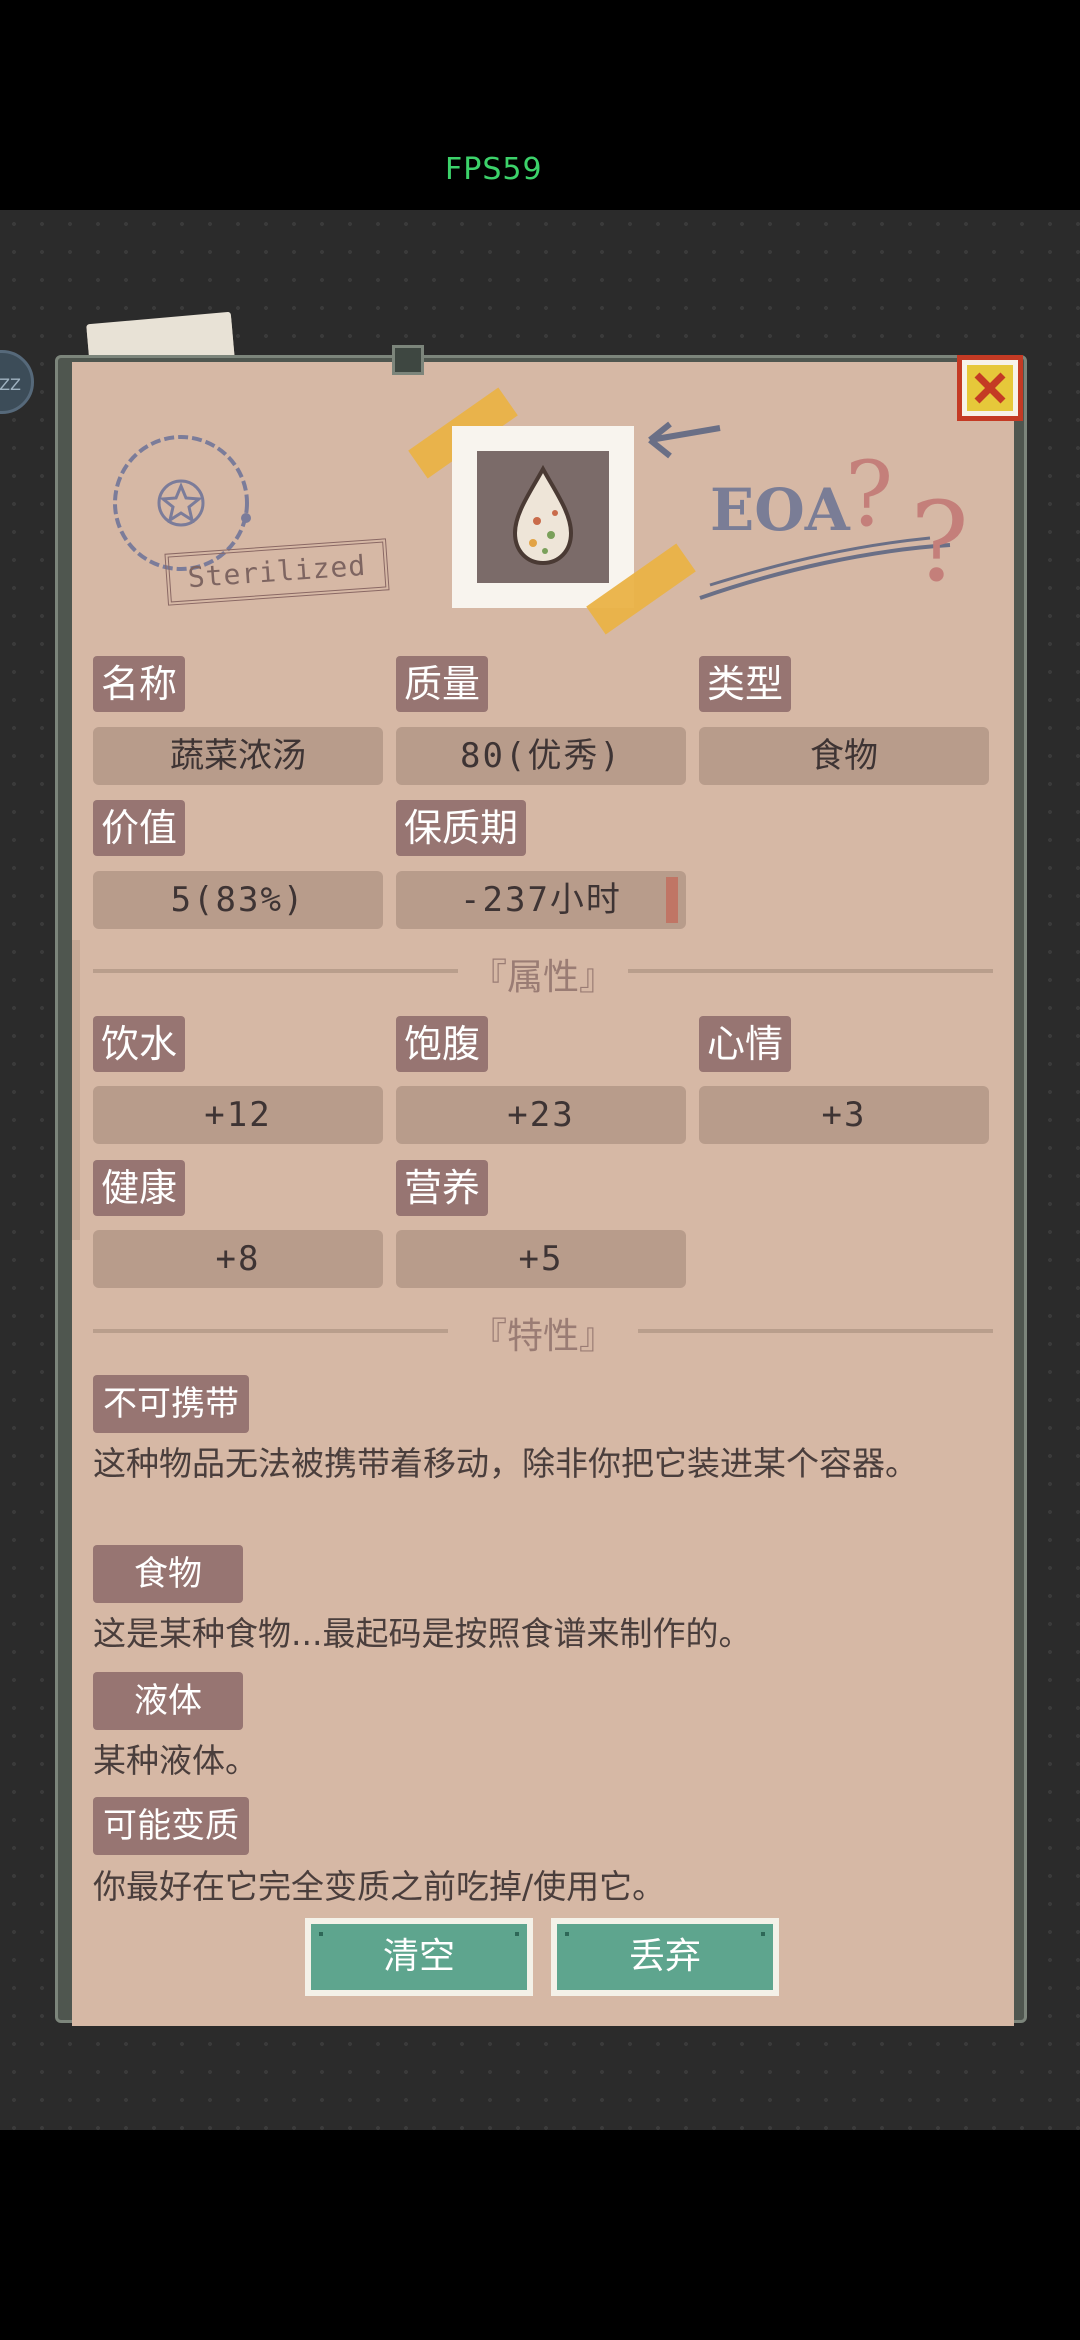 This screenshot has height=2340, width=1080. What do you see at coordinates (238, 1259) in the screenshot?
I see `health-value: +8` at bounding box center [238, 1259].